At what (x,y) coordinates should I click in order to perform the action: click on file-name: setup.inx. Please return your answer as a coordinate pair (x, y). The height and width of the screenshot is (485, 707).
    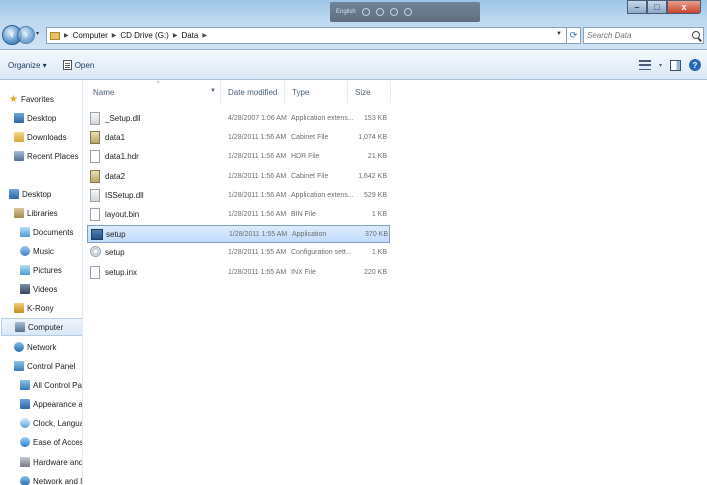
    Looking at the image, I should click on (121, 272).